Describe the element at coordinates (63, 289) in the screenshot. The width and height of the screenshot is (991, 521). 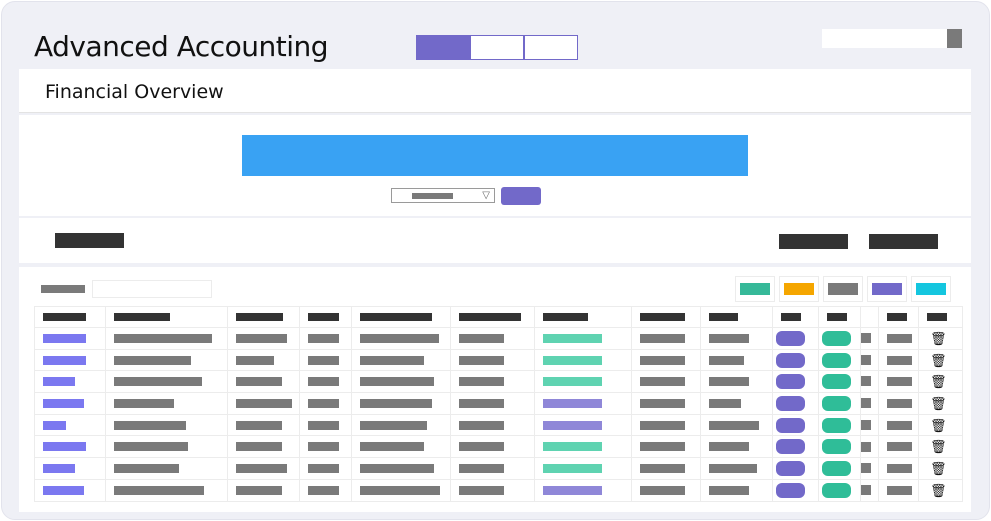
I see `filter-label` at that location.